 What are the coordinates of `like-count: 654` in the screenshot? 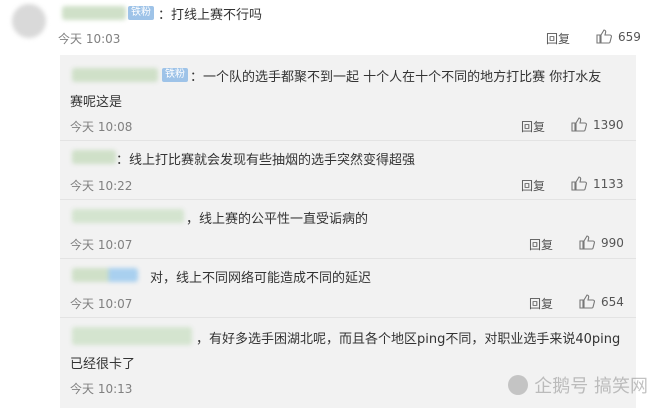 It's located at (612, 301).